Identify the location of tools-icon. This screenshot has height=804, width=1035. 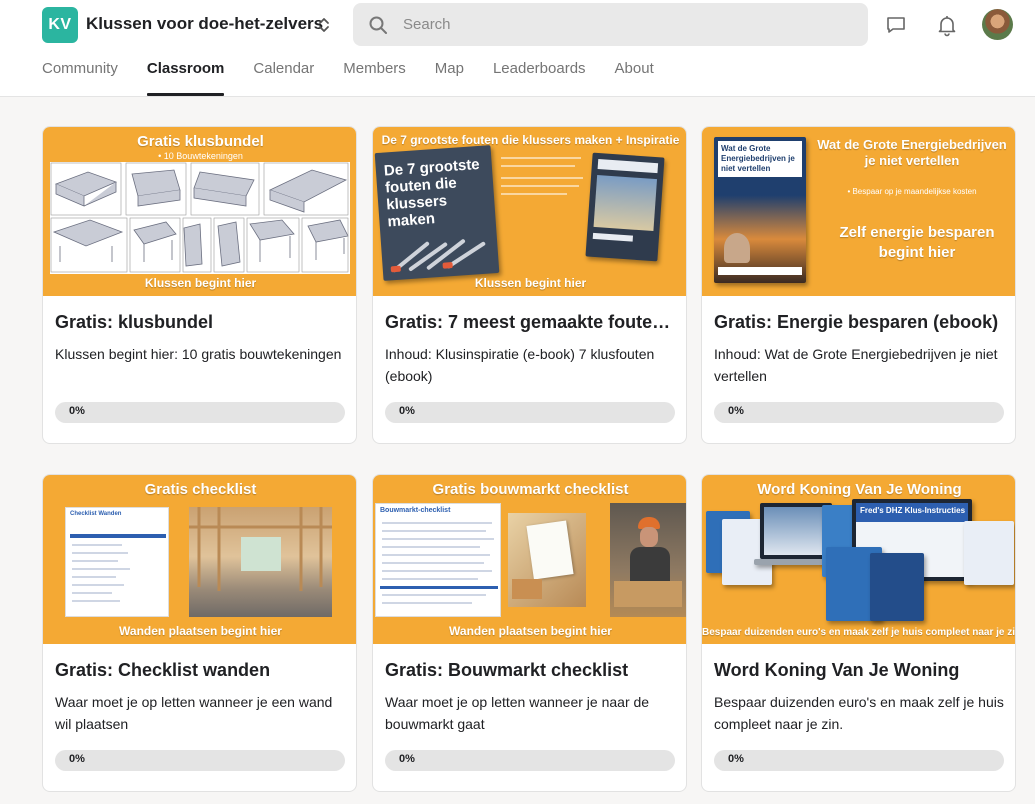
(438, 256).